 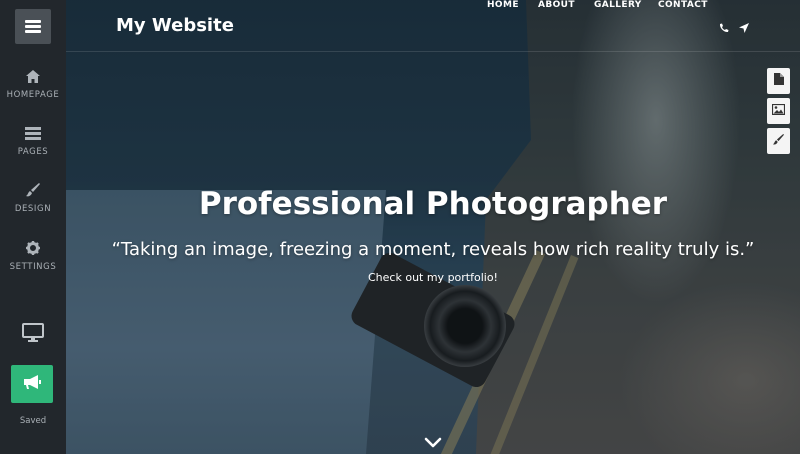 What do you see at coordinates (556, 5) in the screenshot?
I see `nav-about: ABOUT` at bounding box center [556, 5].